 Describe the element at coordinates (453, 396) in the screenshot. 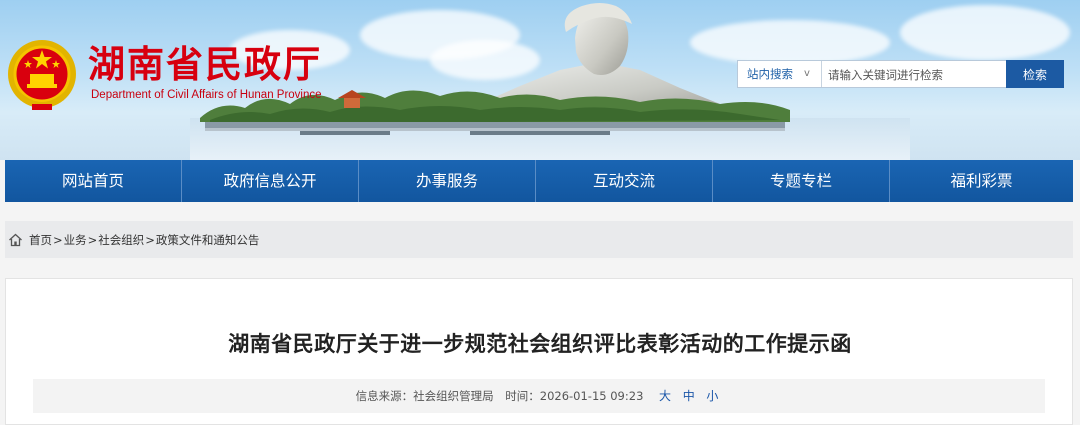

I see `source-value: 社会组织管理局` at that location.